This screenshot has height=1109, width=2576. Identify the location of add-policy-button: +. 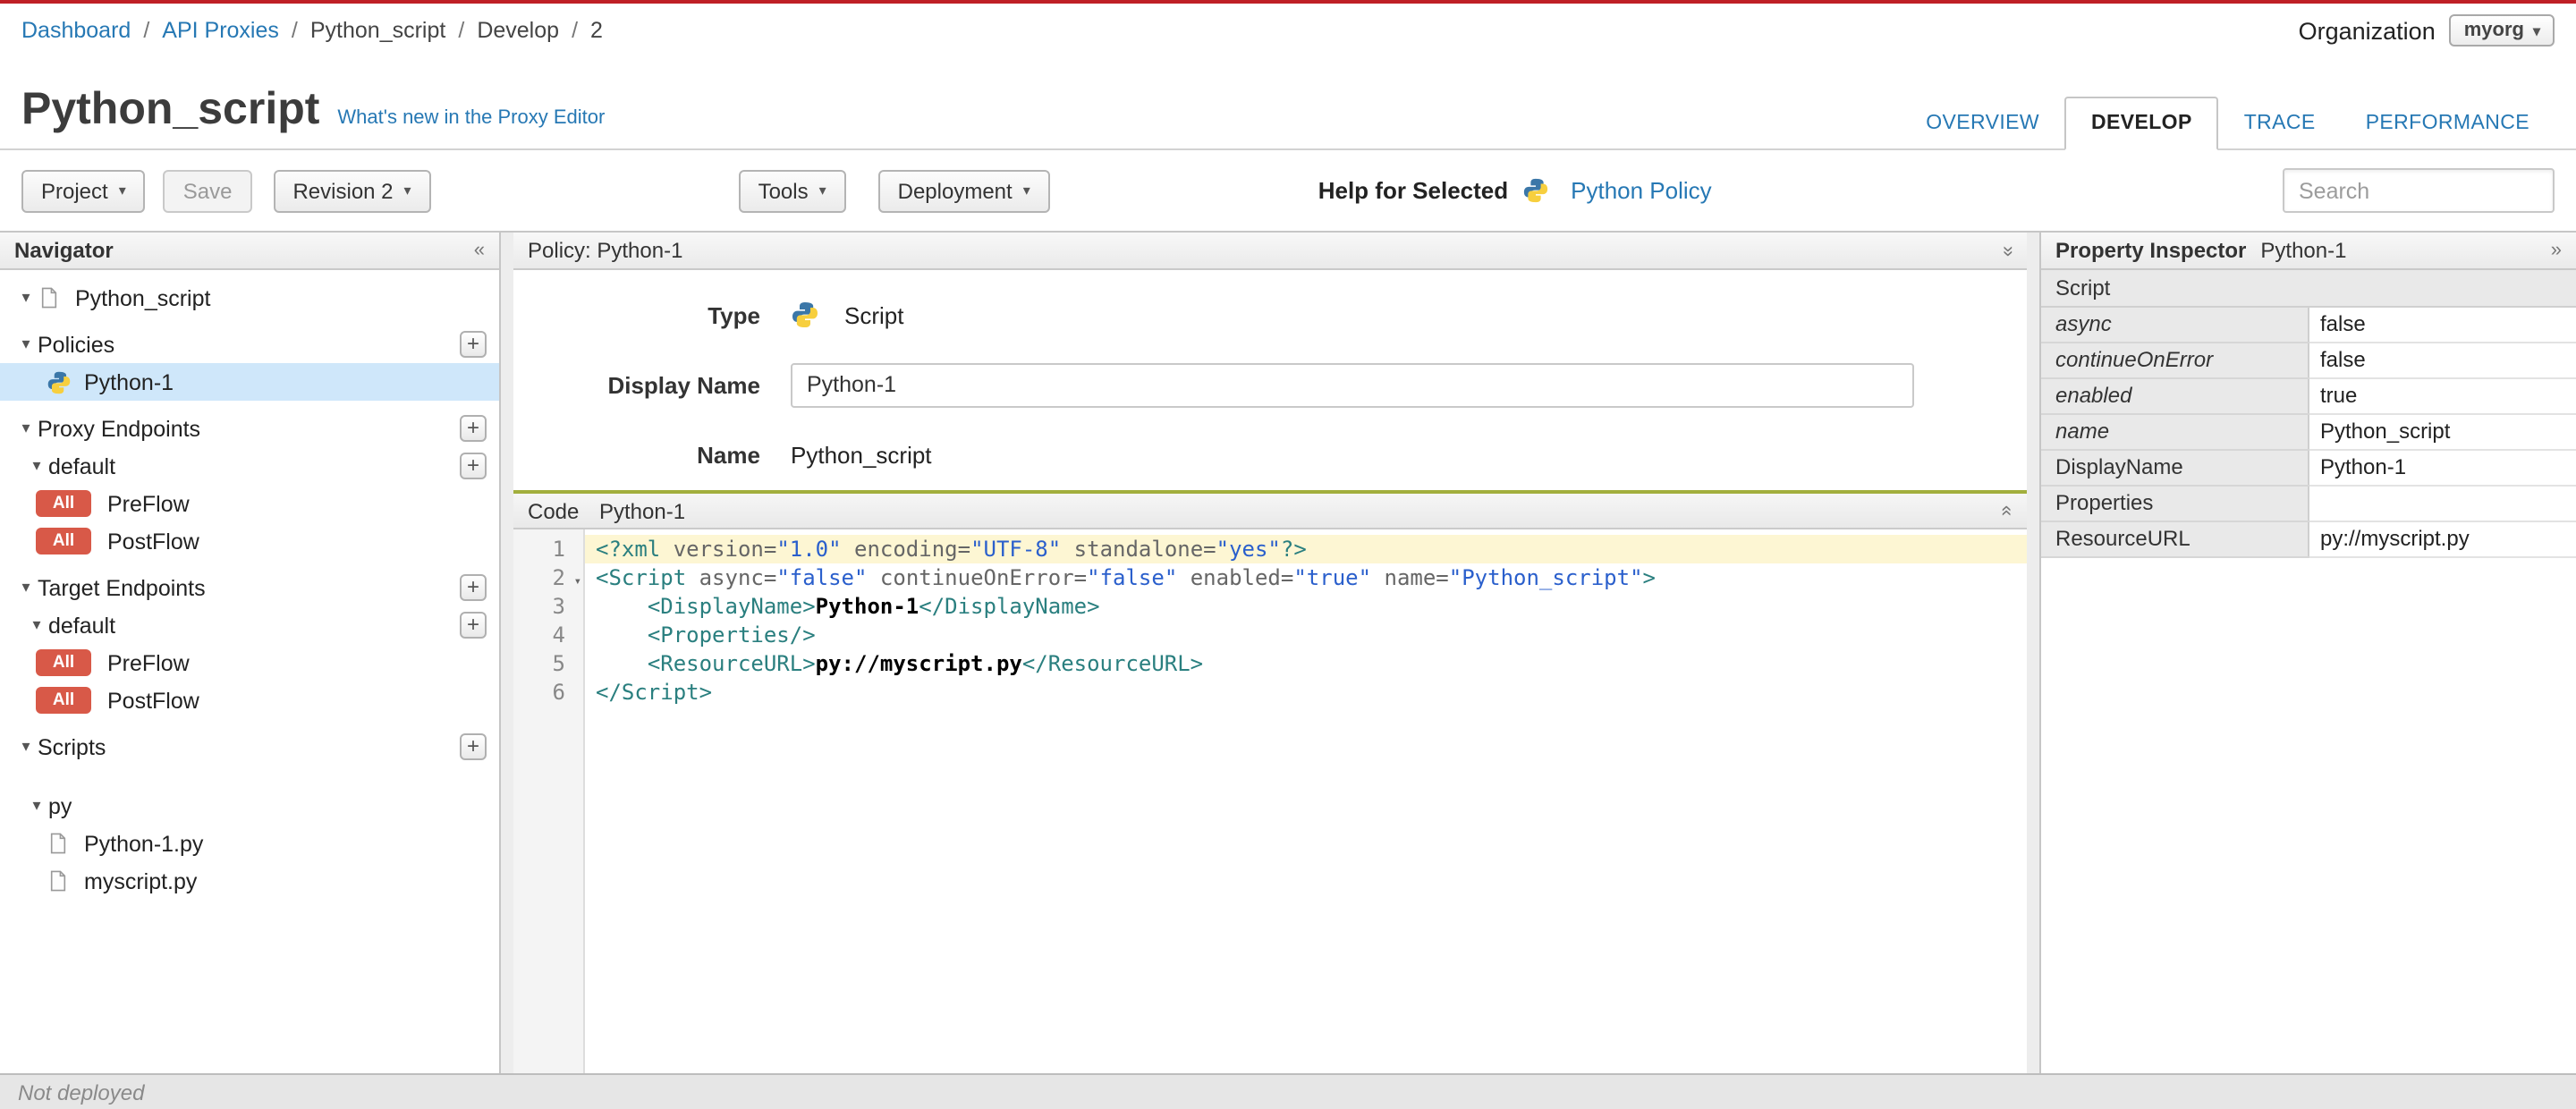
(473, 345).